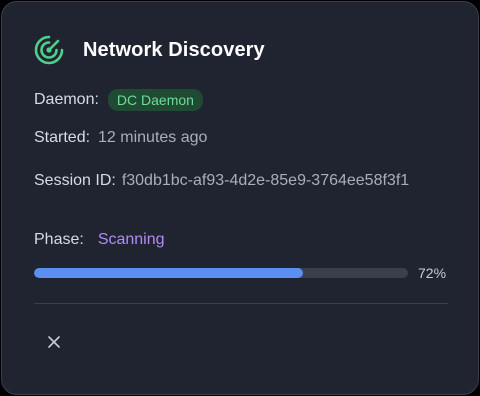  I want to click on session-value: f30db1bc-af93-4d2e-85e9-3764ee58f3f1, so click(265, 180).